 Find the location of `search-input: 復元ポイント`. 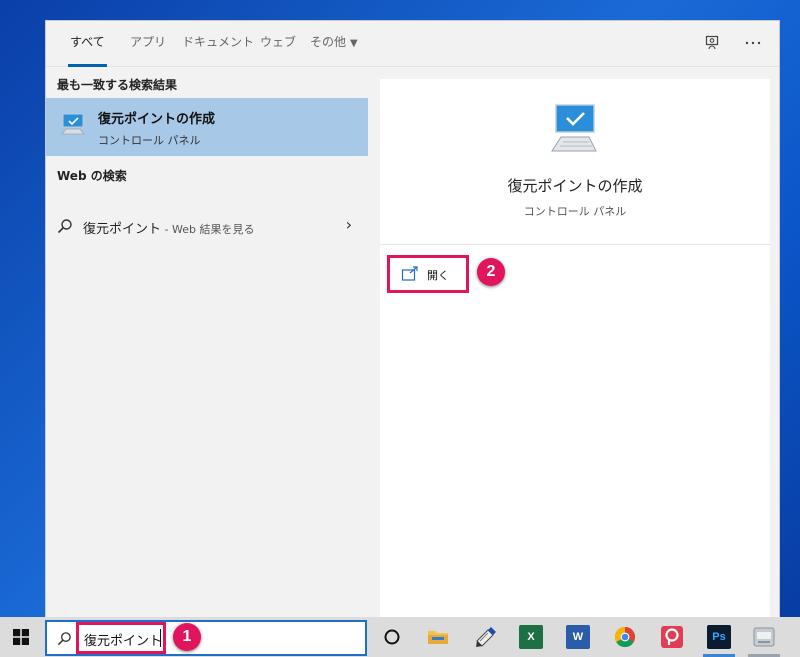

search-input: 復元ポイント is located at coordinates (123, 639).